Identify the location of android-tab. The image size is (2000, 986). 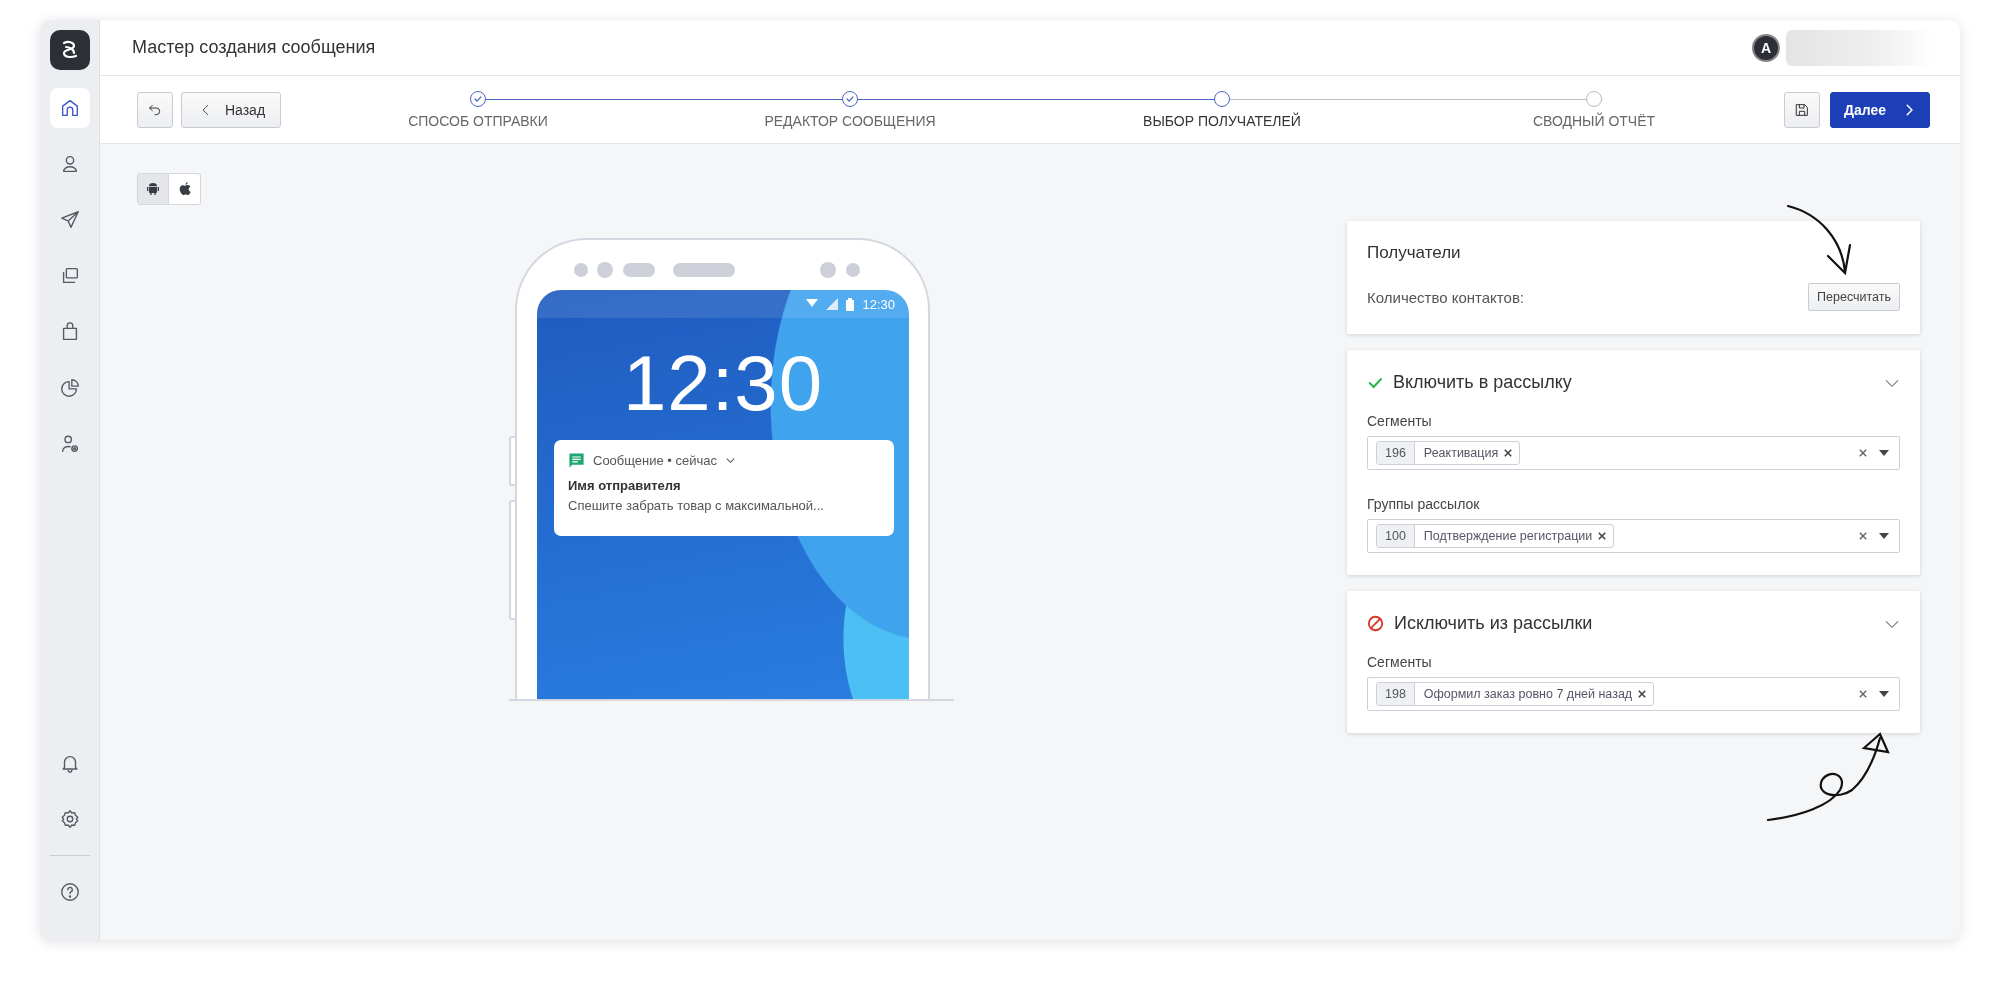
(153, 189).